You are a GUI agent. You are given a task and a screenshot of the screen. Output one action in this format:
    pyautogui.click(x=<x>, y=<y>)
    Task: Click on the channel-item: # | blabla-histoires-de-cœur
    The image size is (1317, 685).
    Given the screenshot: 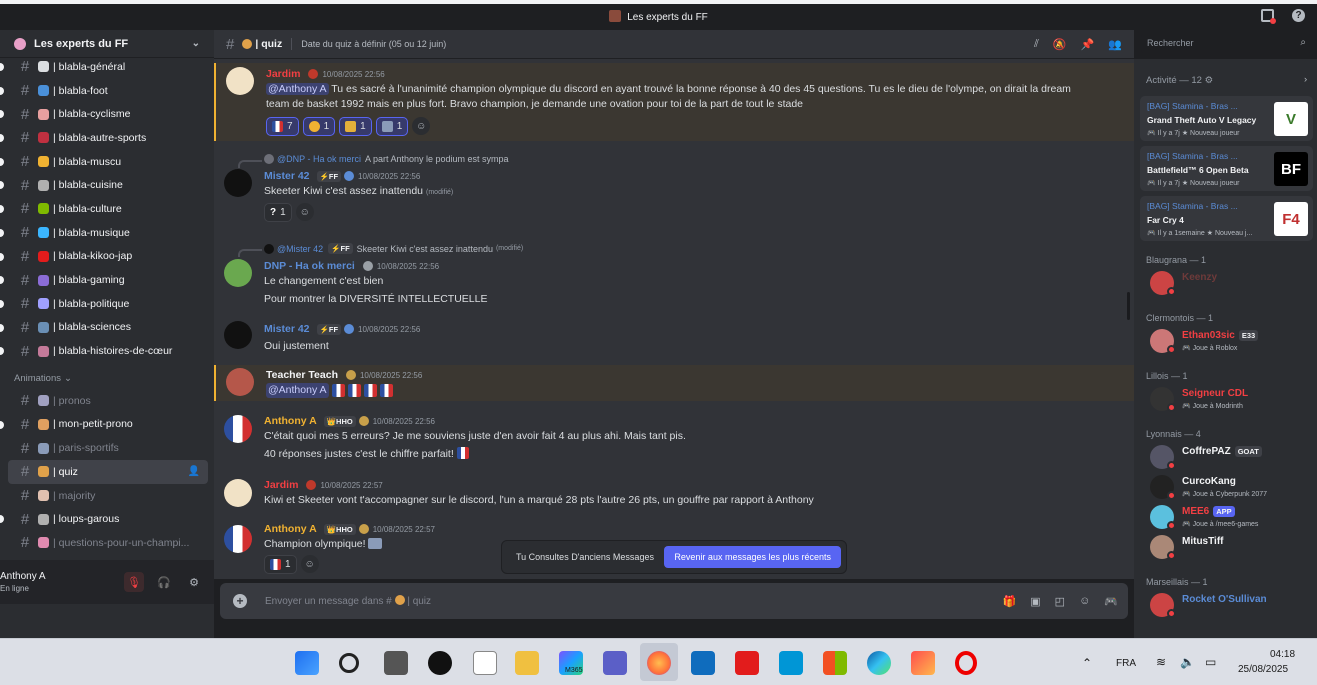 What is the action you would take?
    pyautogui.click(x=104, y=351)
    